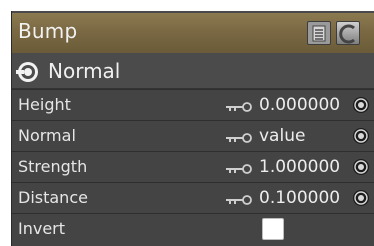 This screenshot has width=374, height=246. What do you see at coordinates (42, 228) in the screenshot?
I see `param-label: Invert` at bounding box center [42, 228].